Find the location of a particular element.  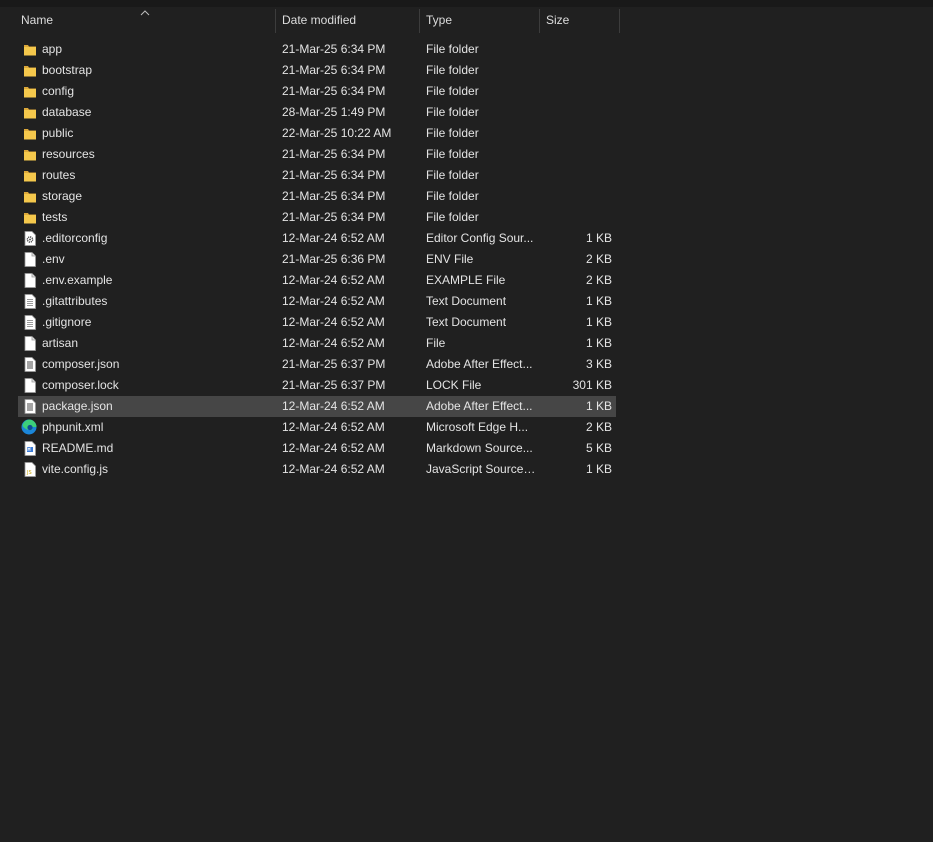

column-header-type-label: Type is located at coordinates (439, 20).